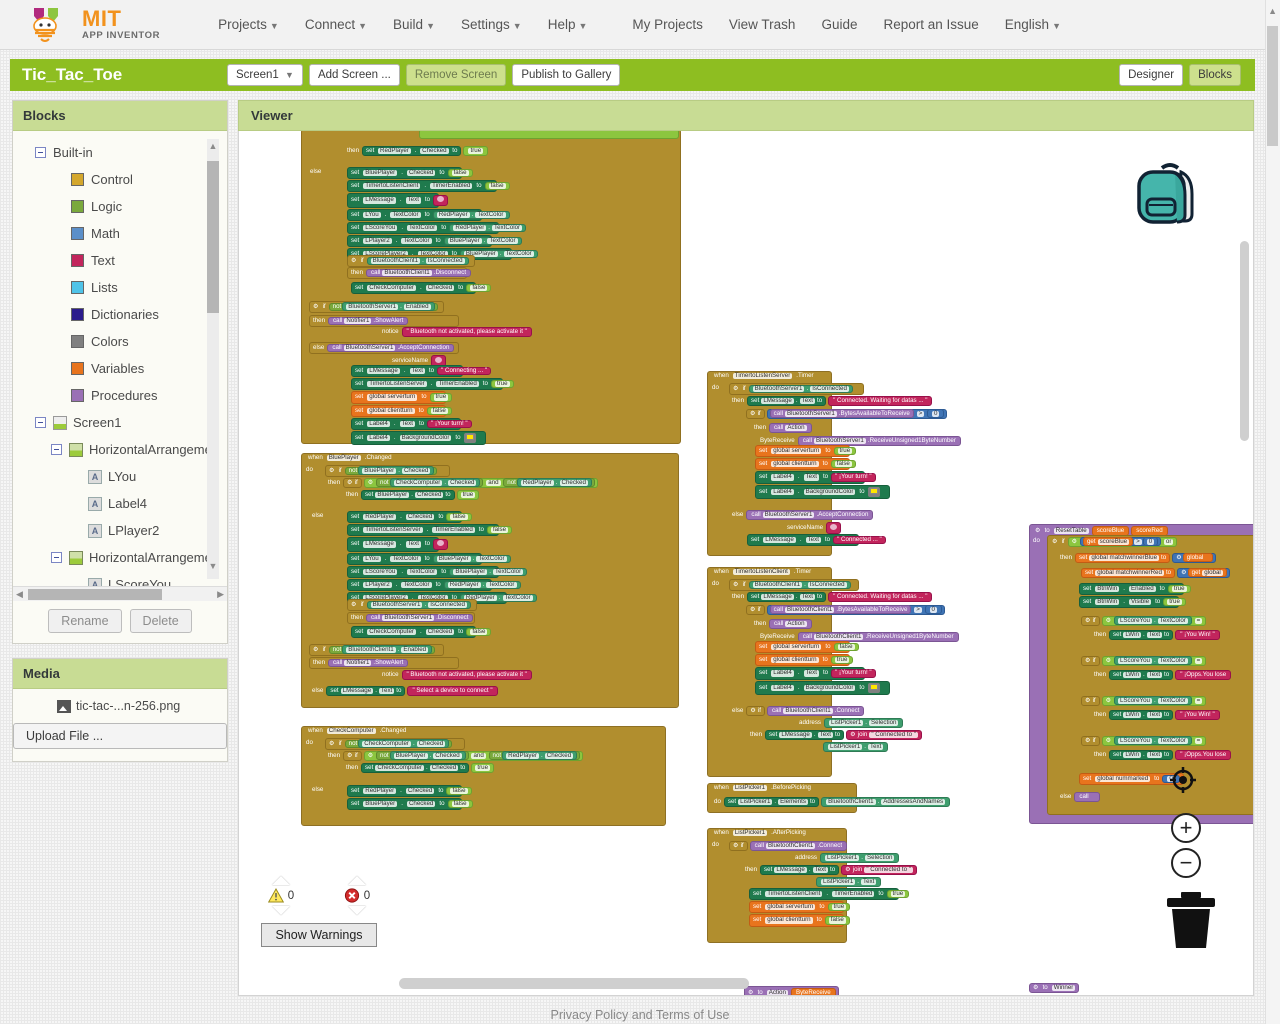 This screenshot has width=1280, height=1024. I want to click on sidebar-item-label4: A Label4, so click(120, 503).